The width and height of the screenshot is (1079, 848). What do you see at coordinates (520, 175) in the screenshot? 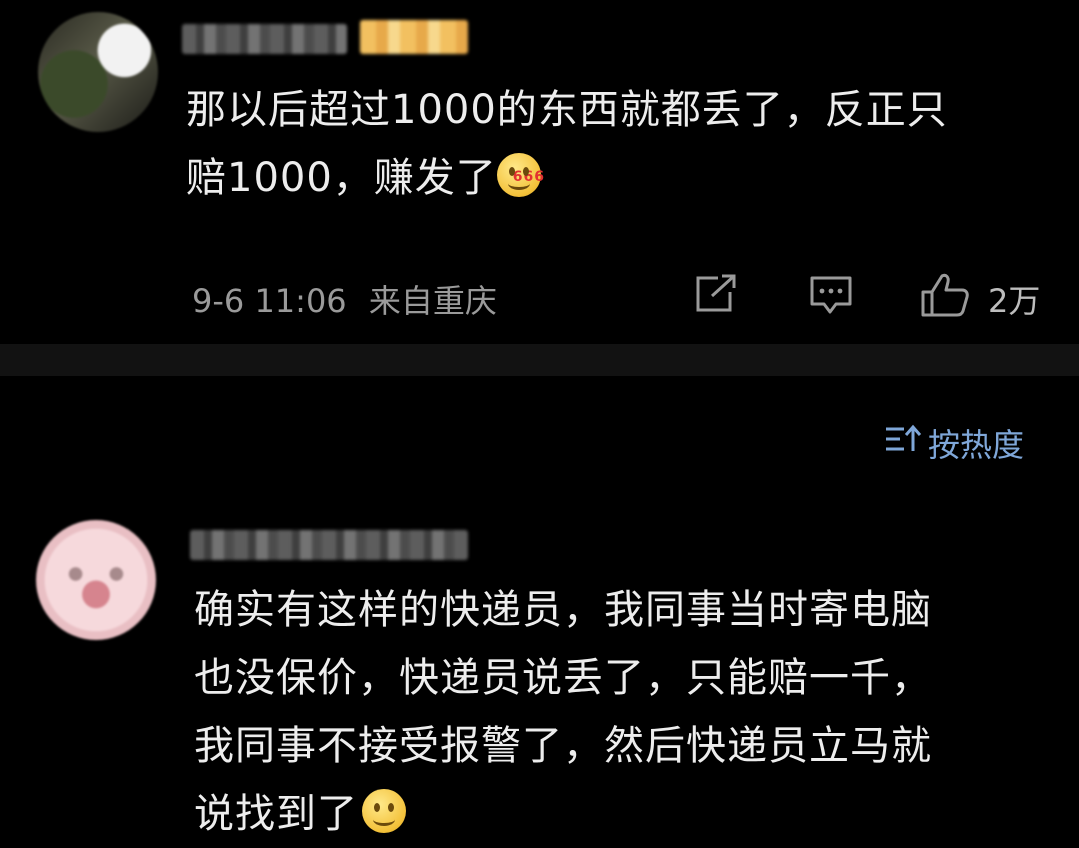
I see `666-thinking-emoji: 666` at bounding box center [520, 175].